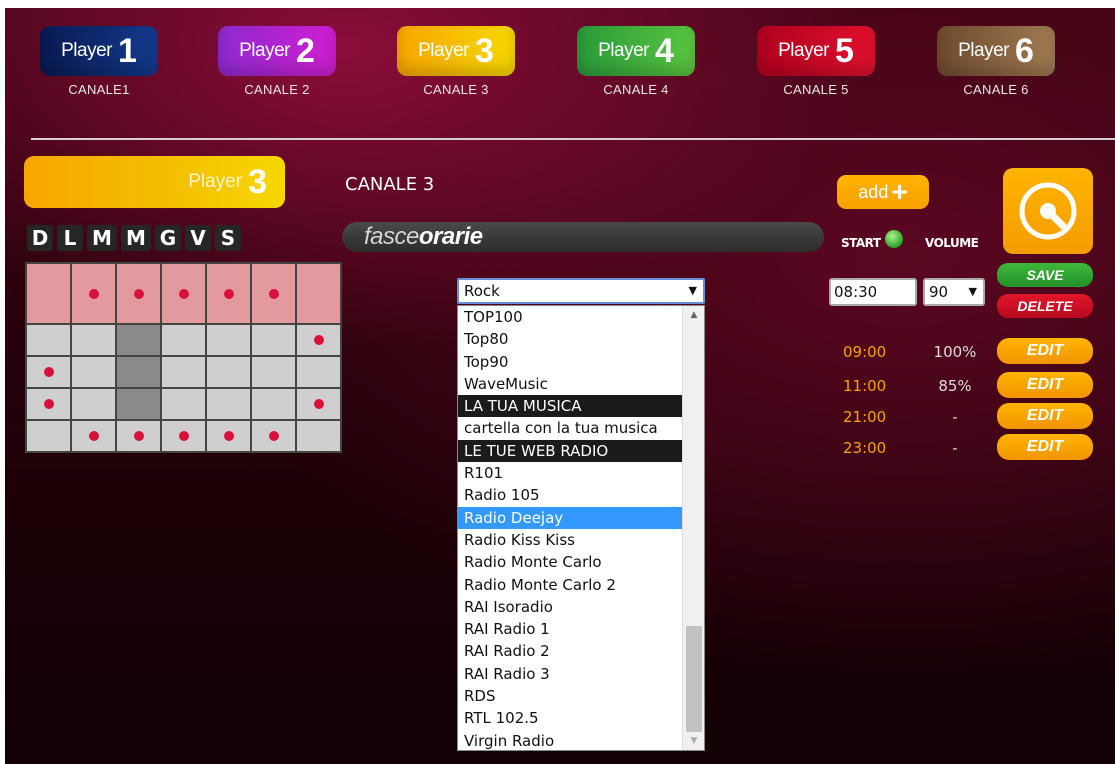  Describe the element at coordinates (570, 362) in the screenshot. I see `list-item: Top90` at that location.